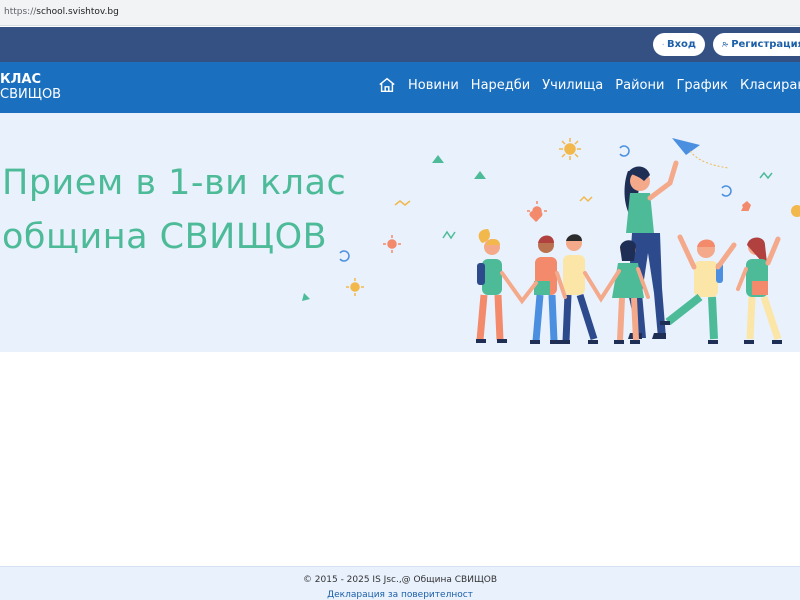 The width and height of the screenshot is (800, 600). I want to click on nav-item-rankings: Класирания, so click(770, 85).